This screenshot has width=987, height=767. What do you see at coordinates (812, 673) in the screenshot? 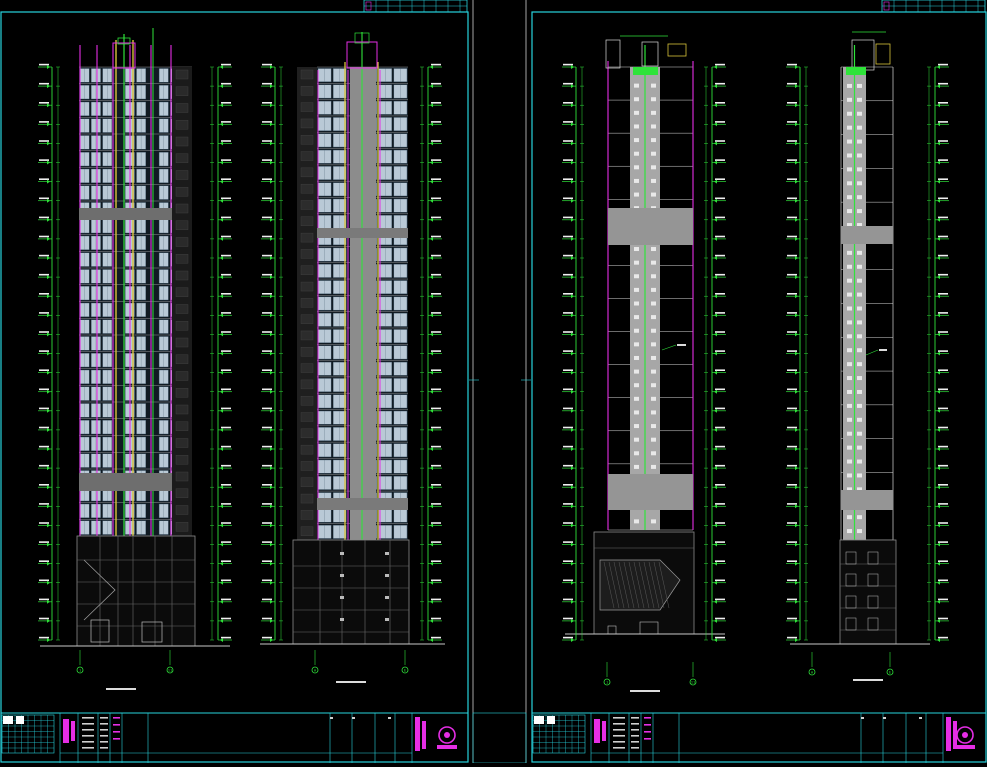
I see `axis-callout-label: A` at bounding box center [812, 673].